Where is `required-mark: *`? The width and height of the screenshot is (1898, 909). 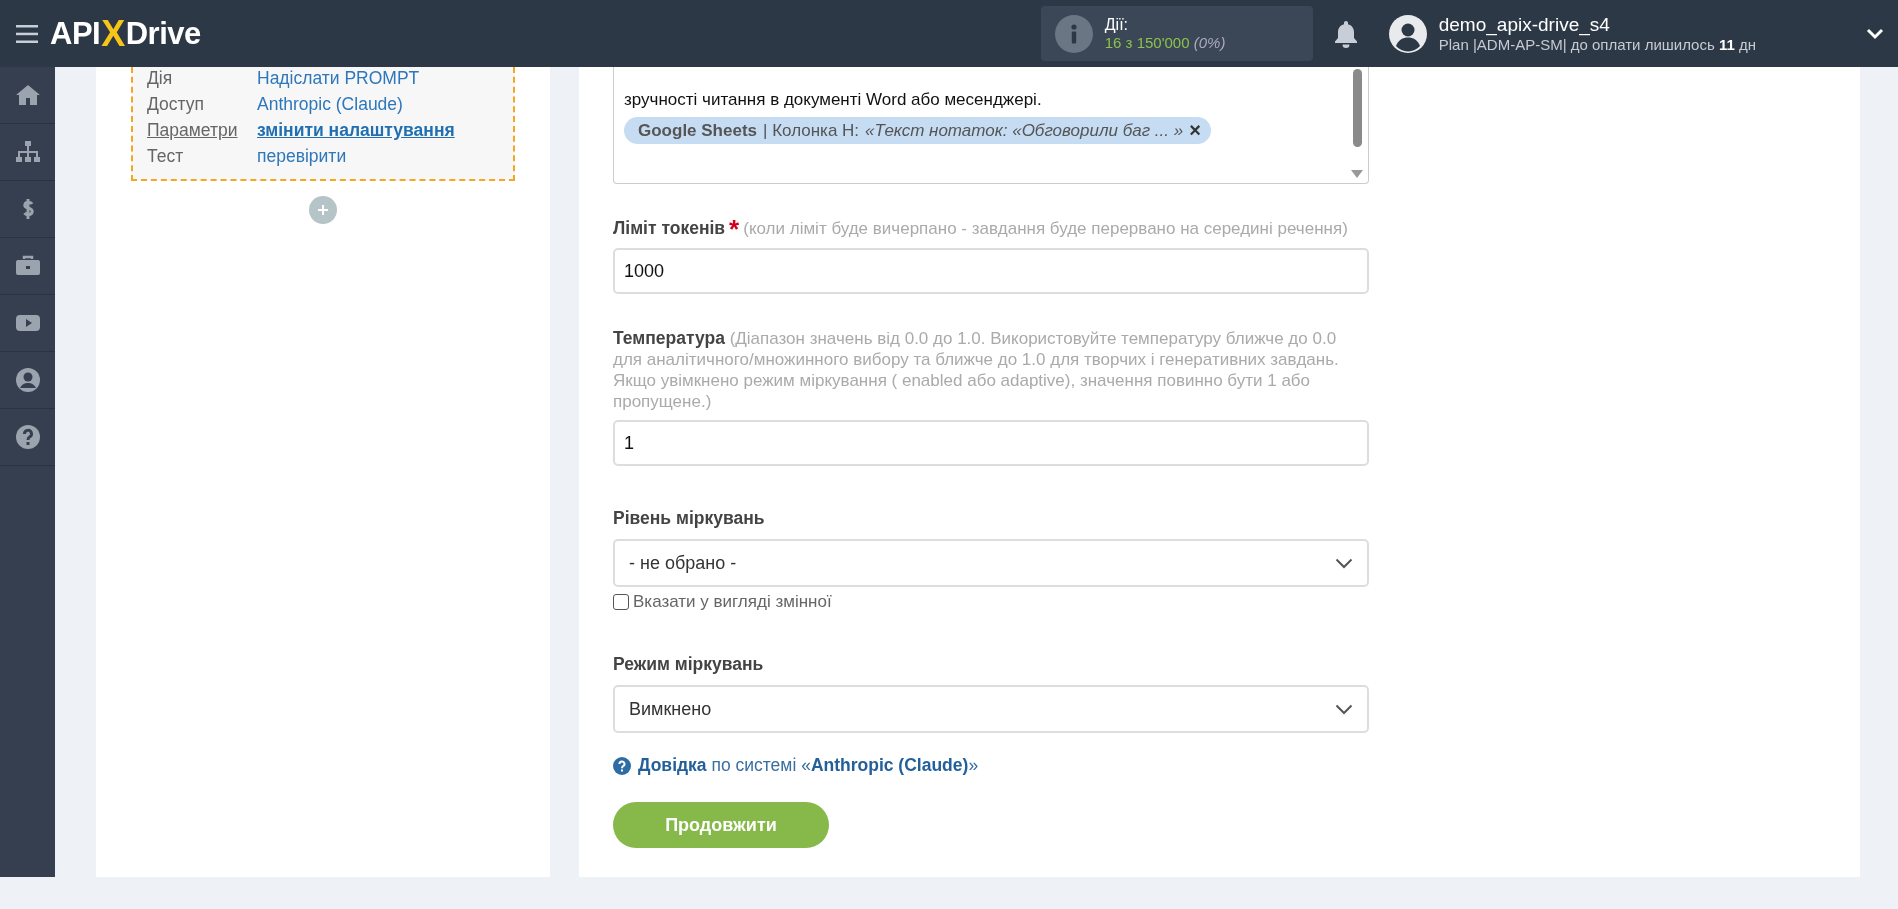
required-mark: * is located at coordinates (734, 229).